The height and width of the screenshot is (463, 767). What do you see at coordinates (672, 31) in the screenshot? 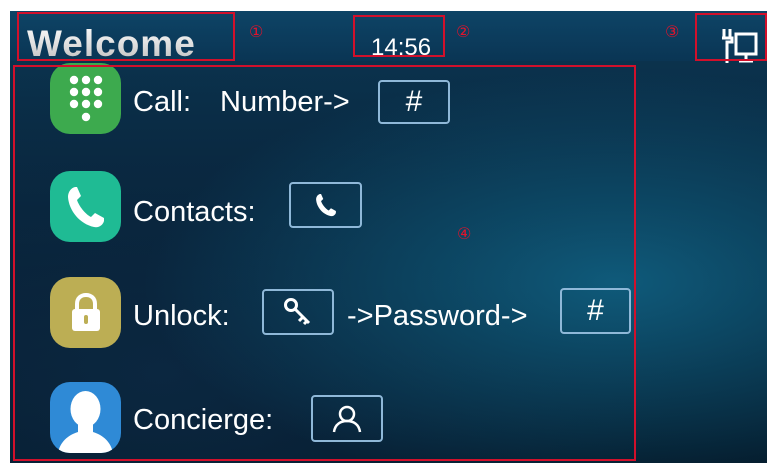
I see `annotation-marker-3: ③` at bounding box center [672, 31].